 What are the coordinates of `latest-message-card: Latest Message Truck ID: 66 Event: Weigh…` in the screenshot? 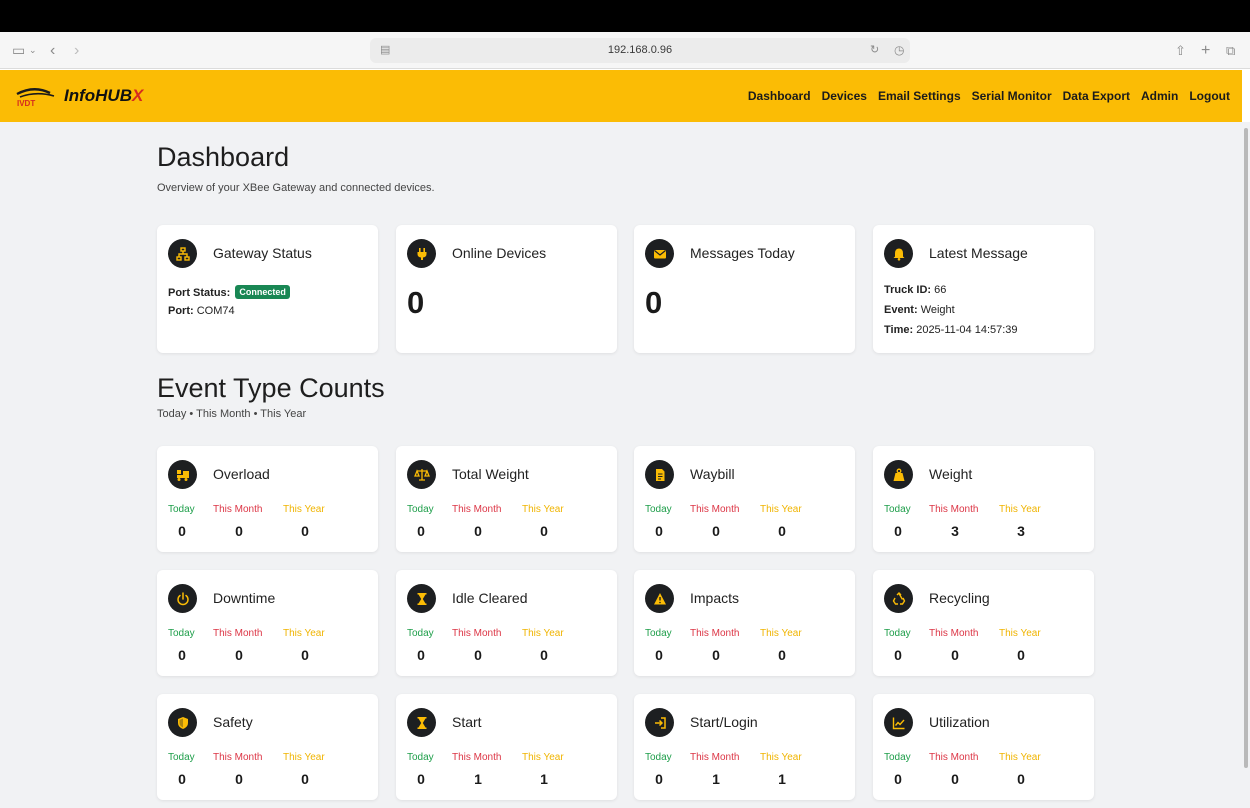 It's located at (983, 289).